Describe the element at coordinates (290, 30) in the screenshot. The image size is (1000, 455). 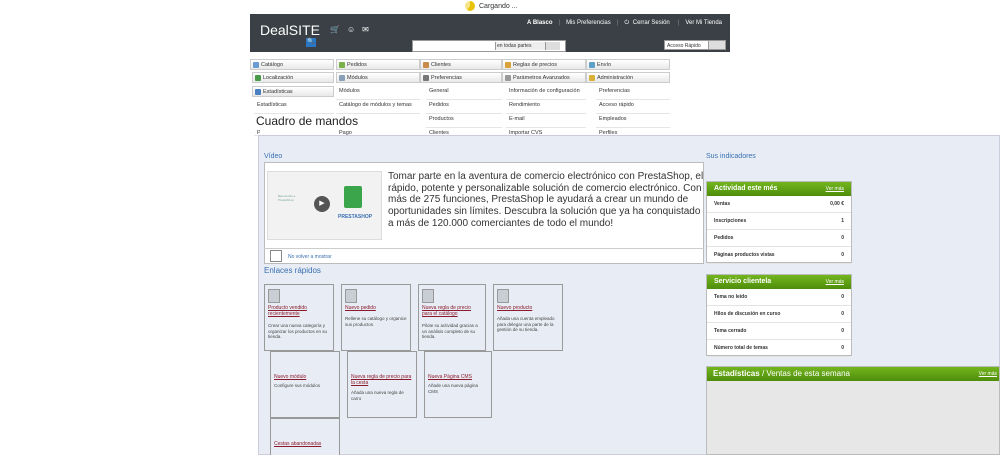
I see `shop-logo: DealSITE` at that location.